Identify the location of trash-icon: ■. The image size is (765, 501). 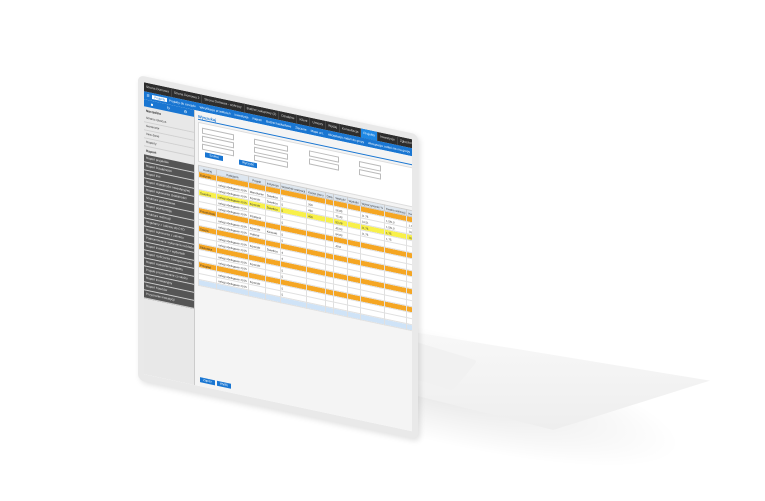
(152, 105).